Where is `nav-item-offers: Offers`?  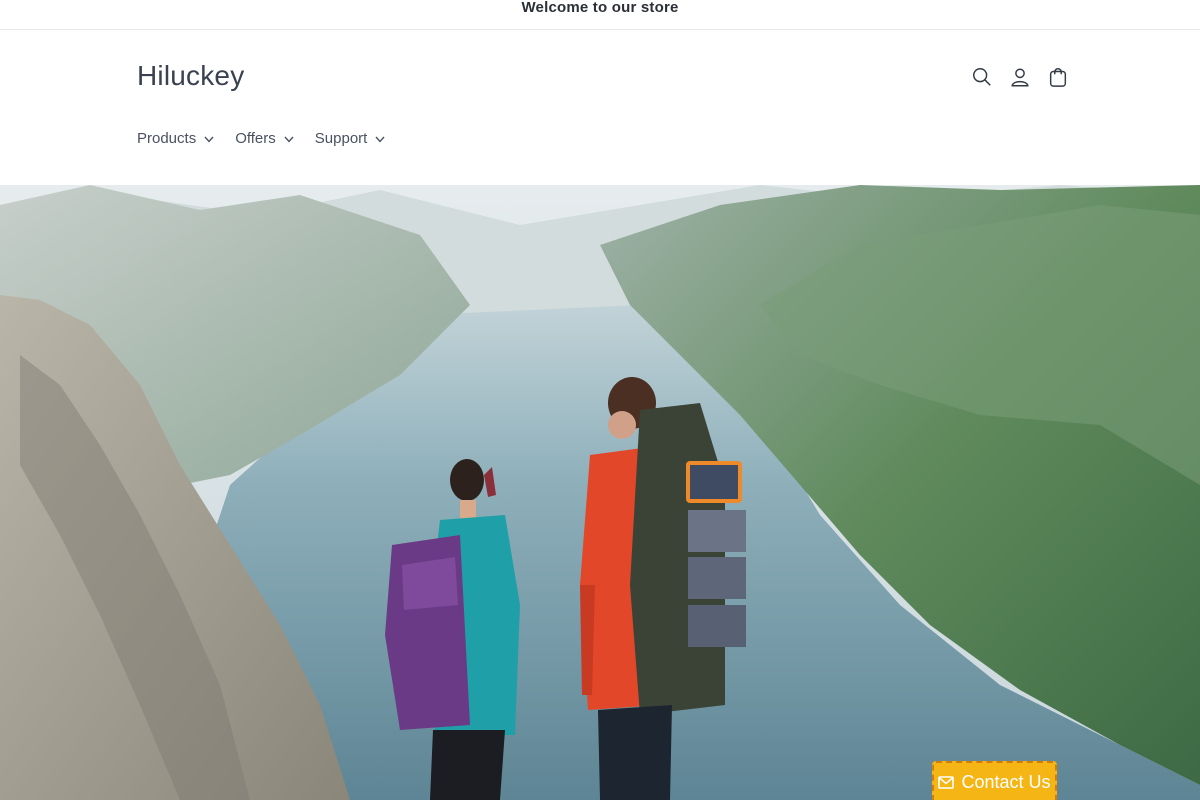 nav-item-offers: Offers is located at coordinates (264, 138).